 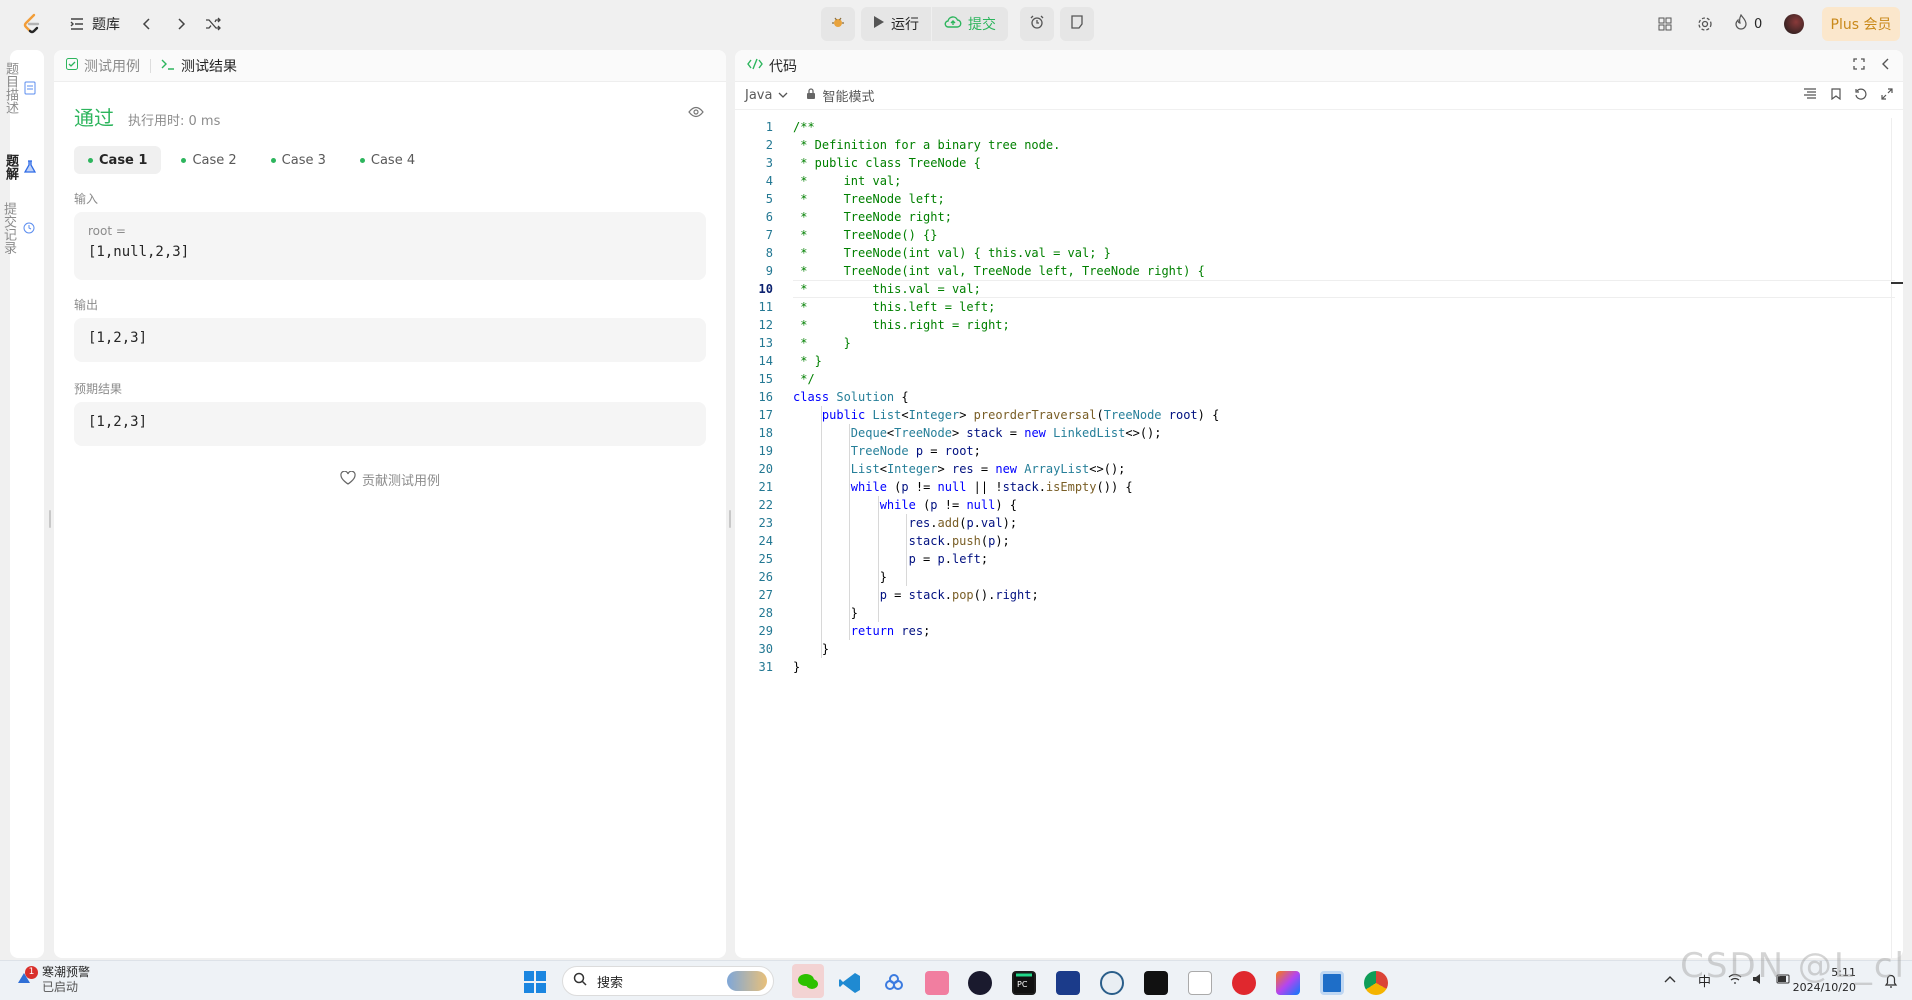 I want to click on bookmark-icon, so click(x=1836, y=95).